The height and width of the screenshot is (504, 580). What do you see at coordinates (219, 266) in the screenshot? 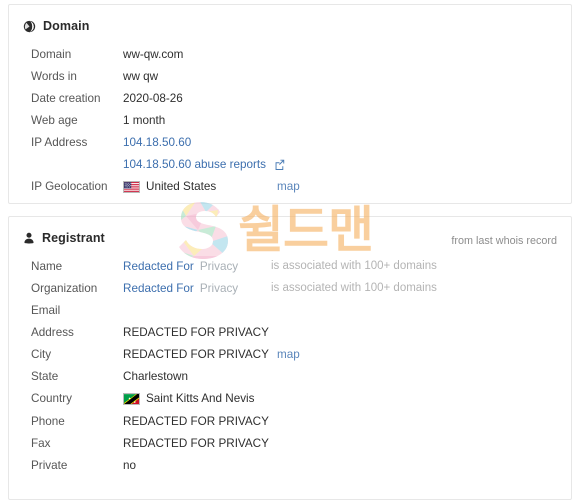
I see `name-privacy-text: Privacy` at bounding box center [219, 266].